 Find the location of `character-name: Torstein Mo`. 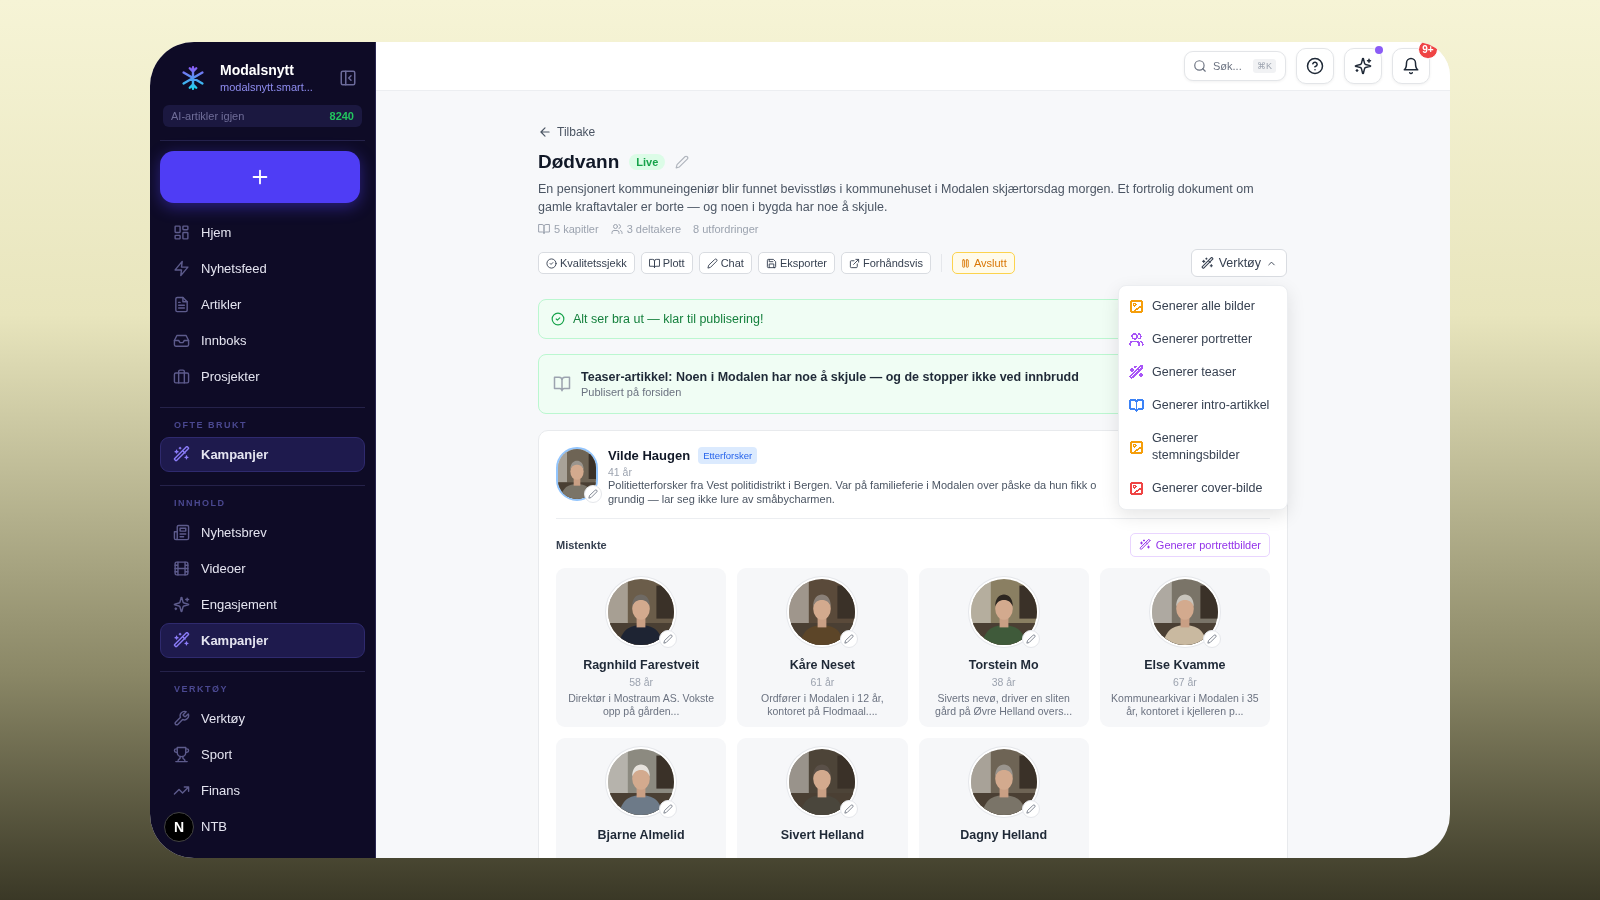

character-name: Torstein Mo is located at coordinates (1003, 665).